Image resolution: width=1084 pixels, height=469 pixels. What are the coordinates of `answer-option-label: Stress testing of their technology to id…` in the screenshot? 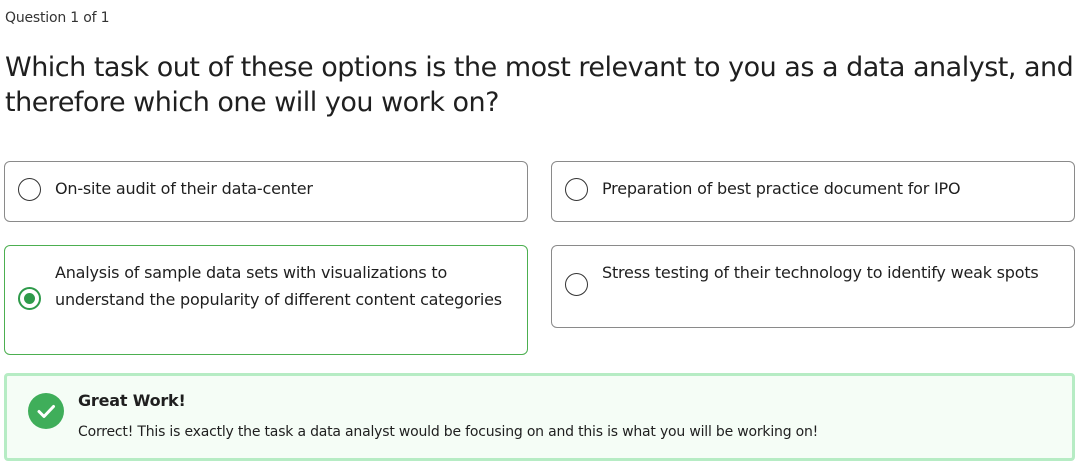 It's located at (820, 272).